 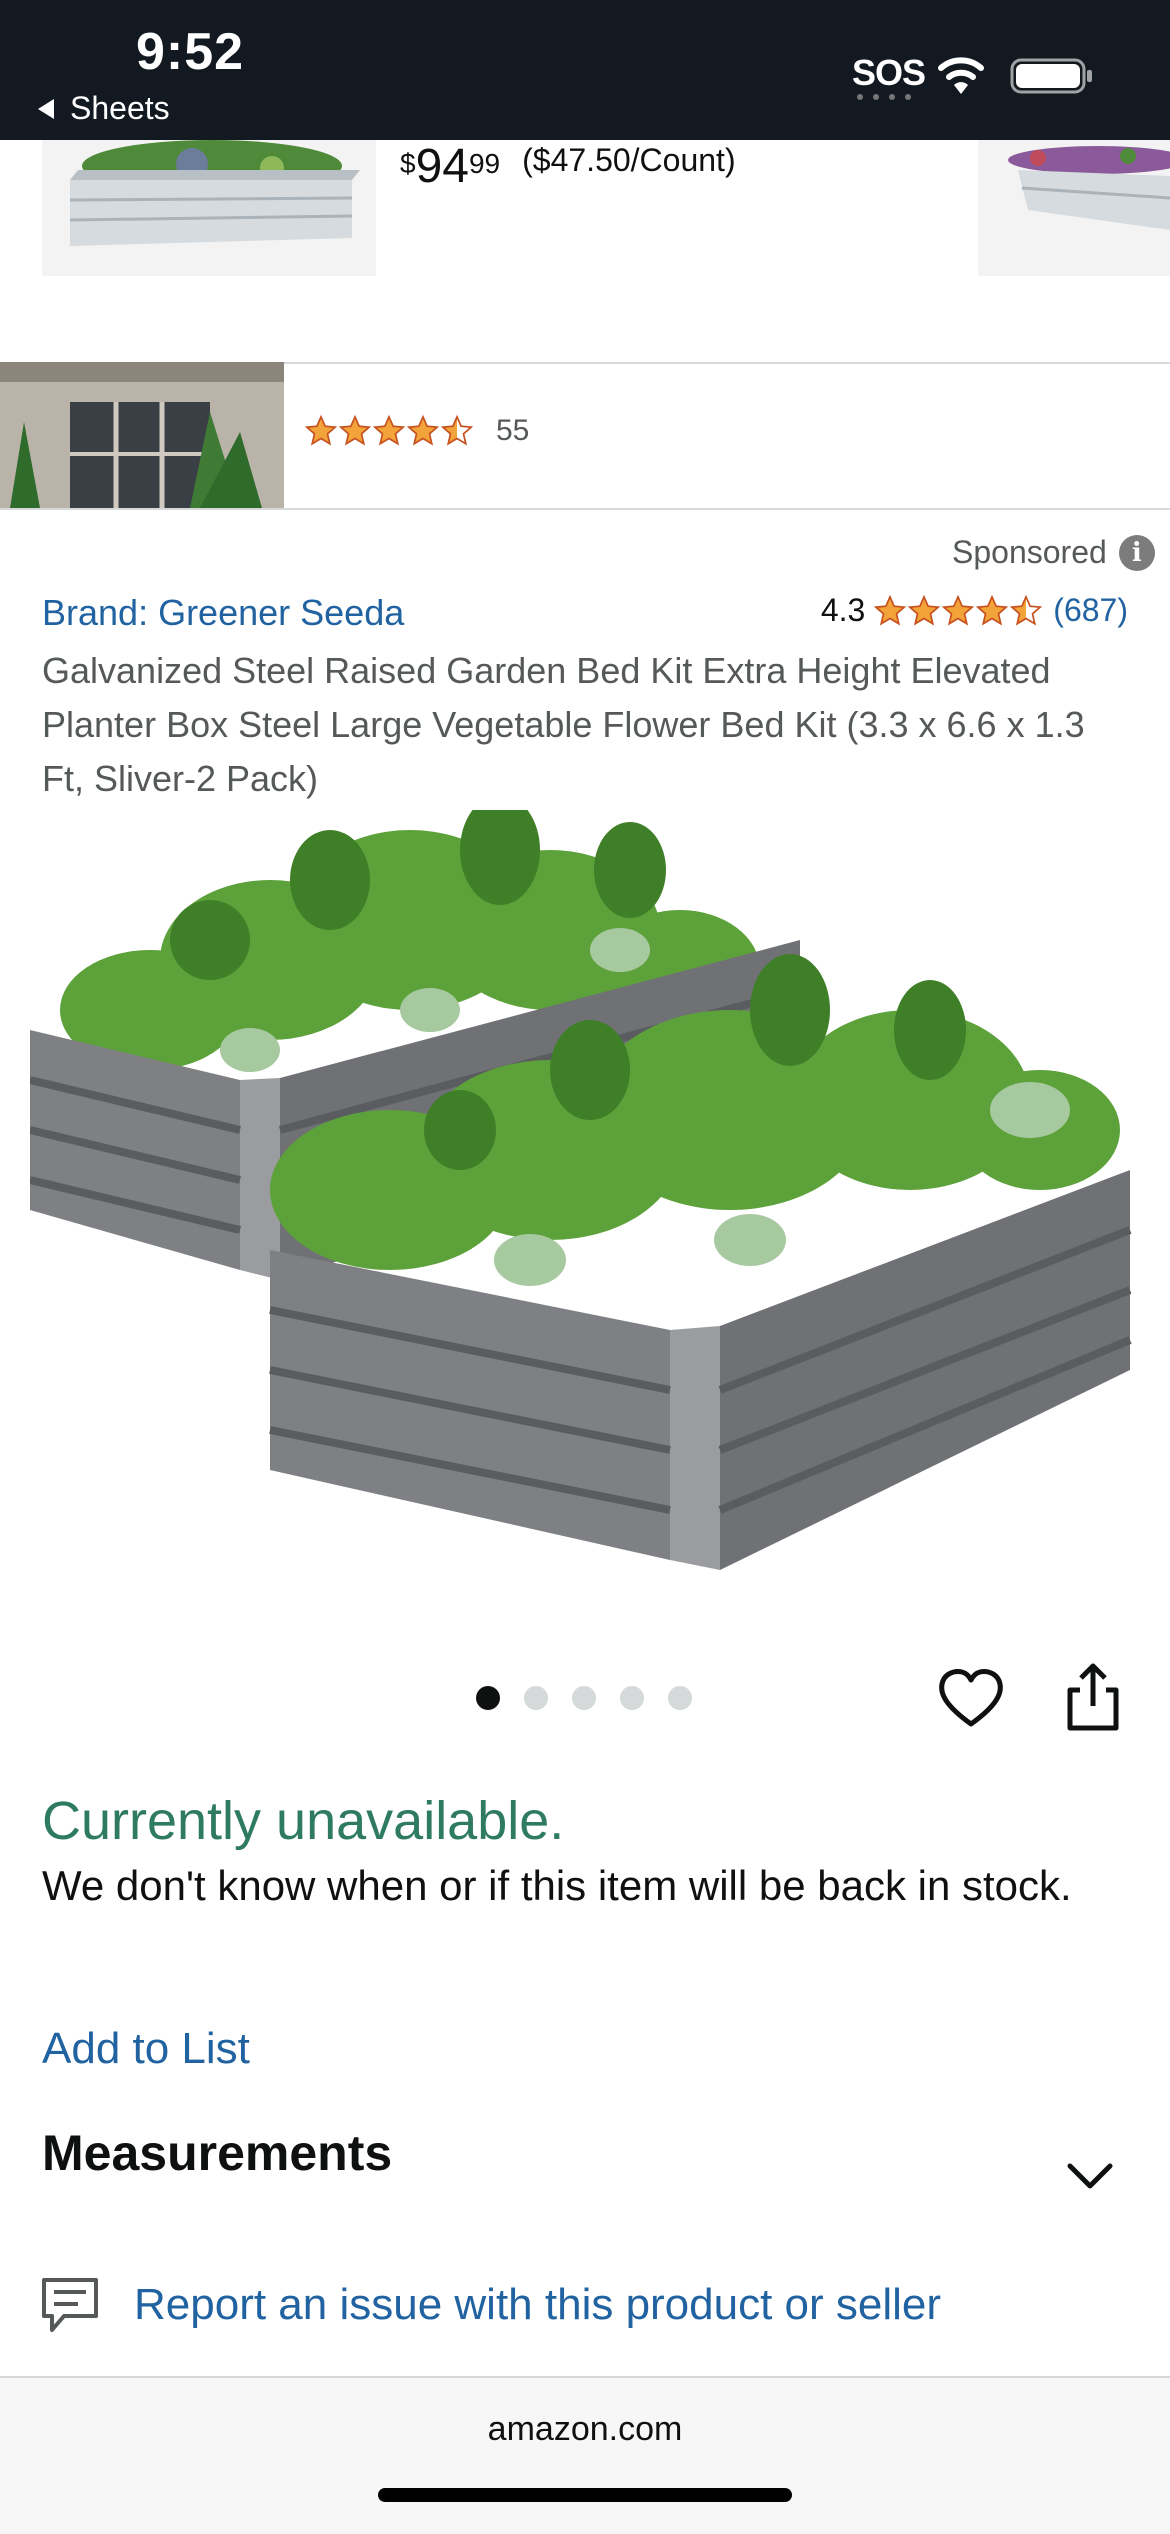 I want to click on price-fraction: 99, so click(x=484, y=163).